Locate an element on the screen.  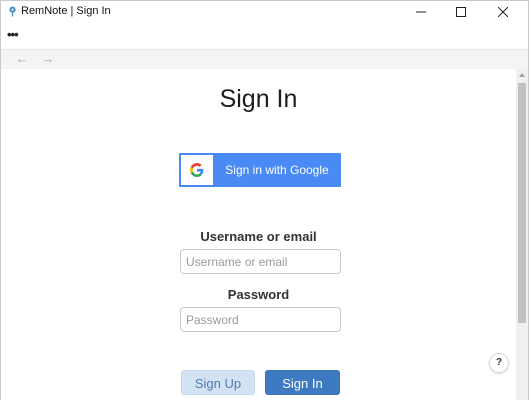
scroll-up-icon is located at coordinates (522, 75).